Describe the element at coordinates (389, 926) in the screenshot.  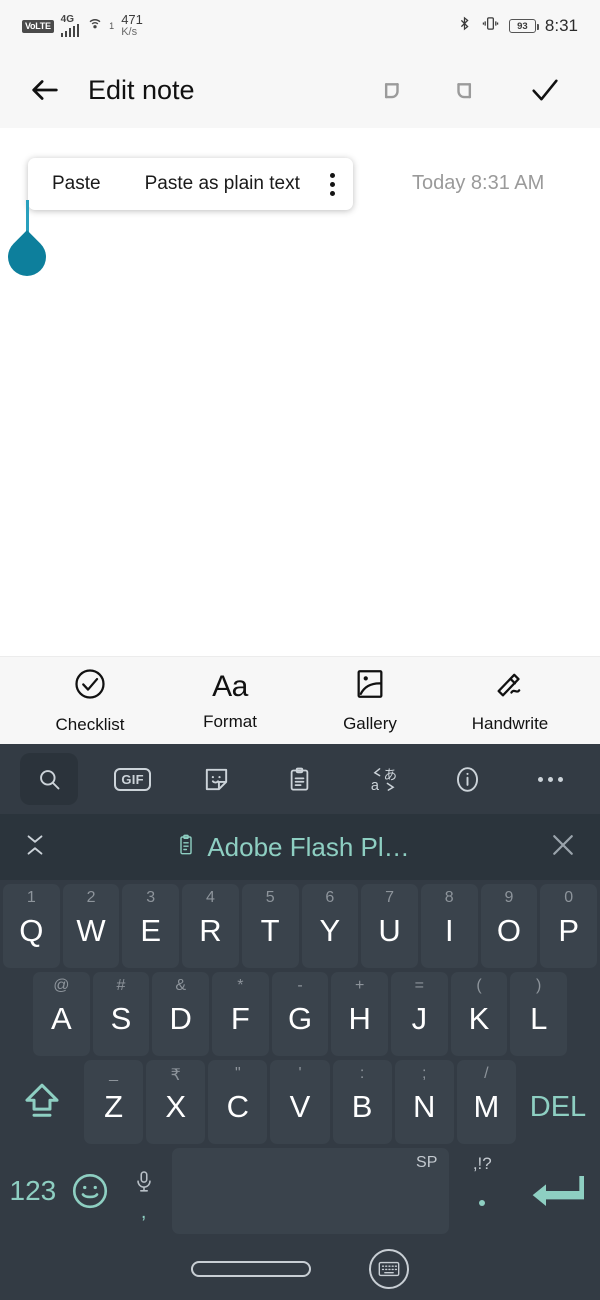
I see `key-u: 7U` at that location.